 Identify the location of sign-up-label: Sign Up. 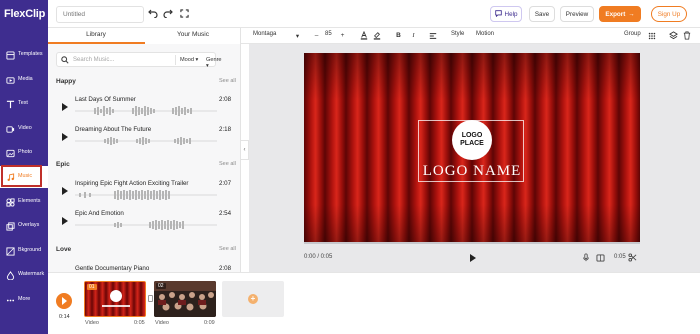
(669, 14).